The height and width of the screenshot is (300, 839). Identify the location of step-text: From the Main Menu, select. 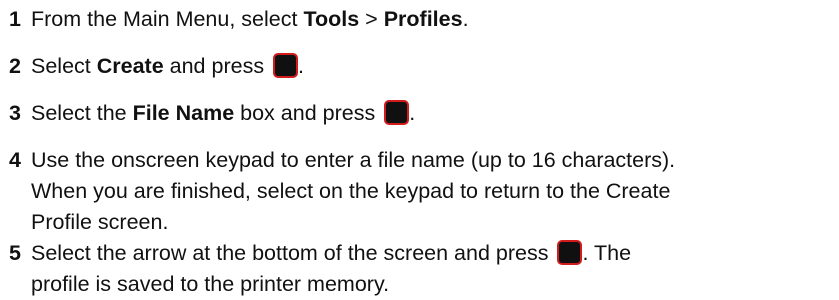
(167, 19).